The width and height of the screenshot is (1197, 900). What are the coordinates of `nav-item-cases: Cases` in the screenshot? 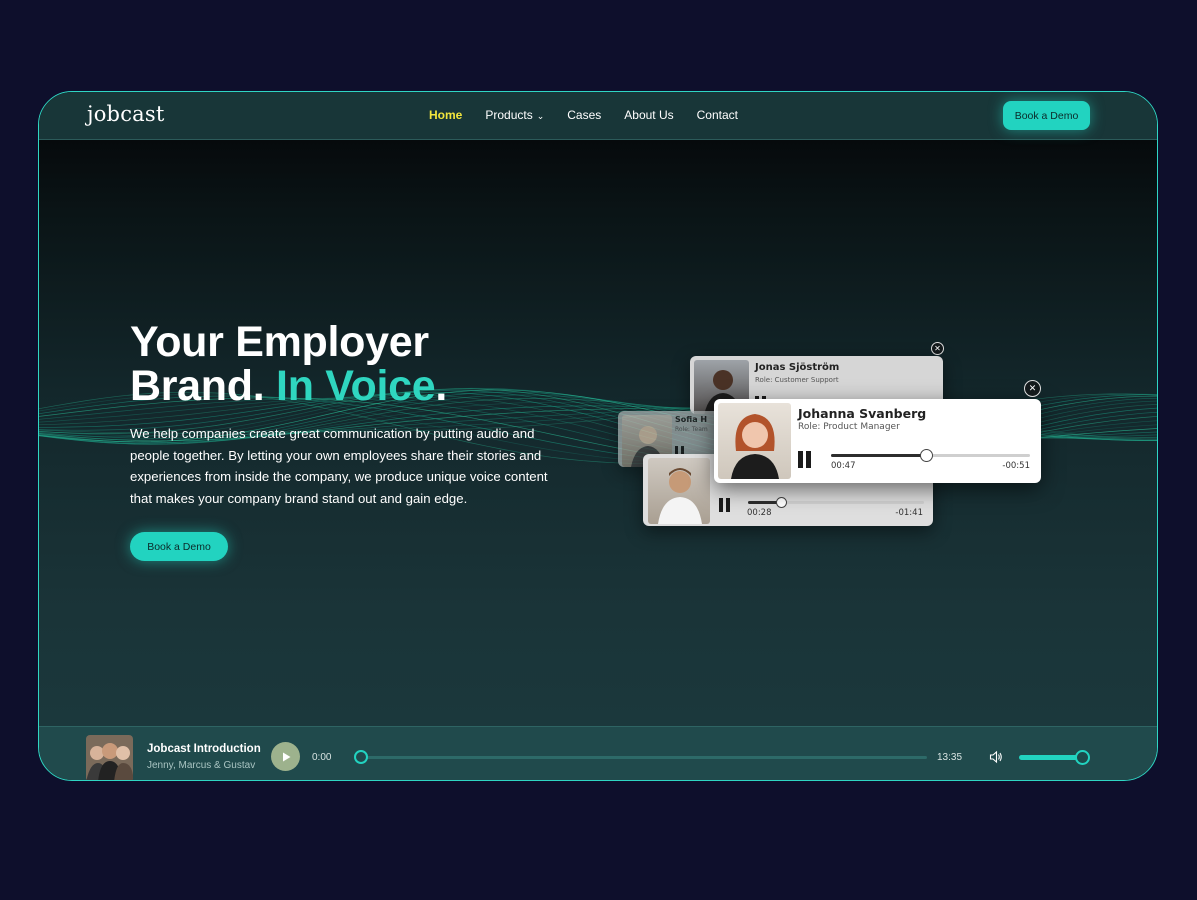 It's located at (584, 115).